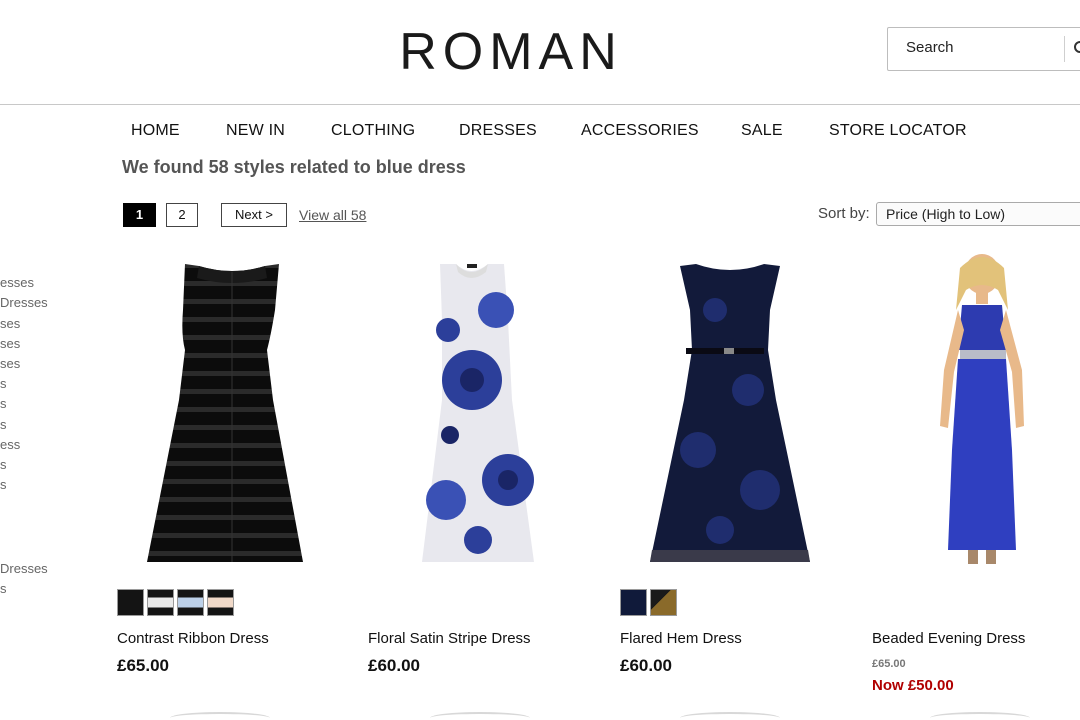 This screenshot has width=1080, height=720. Describe the element at coordinates (155, 131) in the screenshot. I see `nav-item-home: HOME` at that location.